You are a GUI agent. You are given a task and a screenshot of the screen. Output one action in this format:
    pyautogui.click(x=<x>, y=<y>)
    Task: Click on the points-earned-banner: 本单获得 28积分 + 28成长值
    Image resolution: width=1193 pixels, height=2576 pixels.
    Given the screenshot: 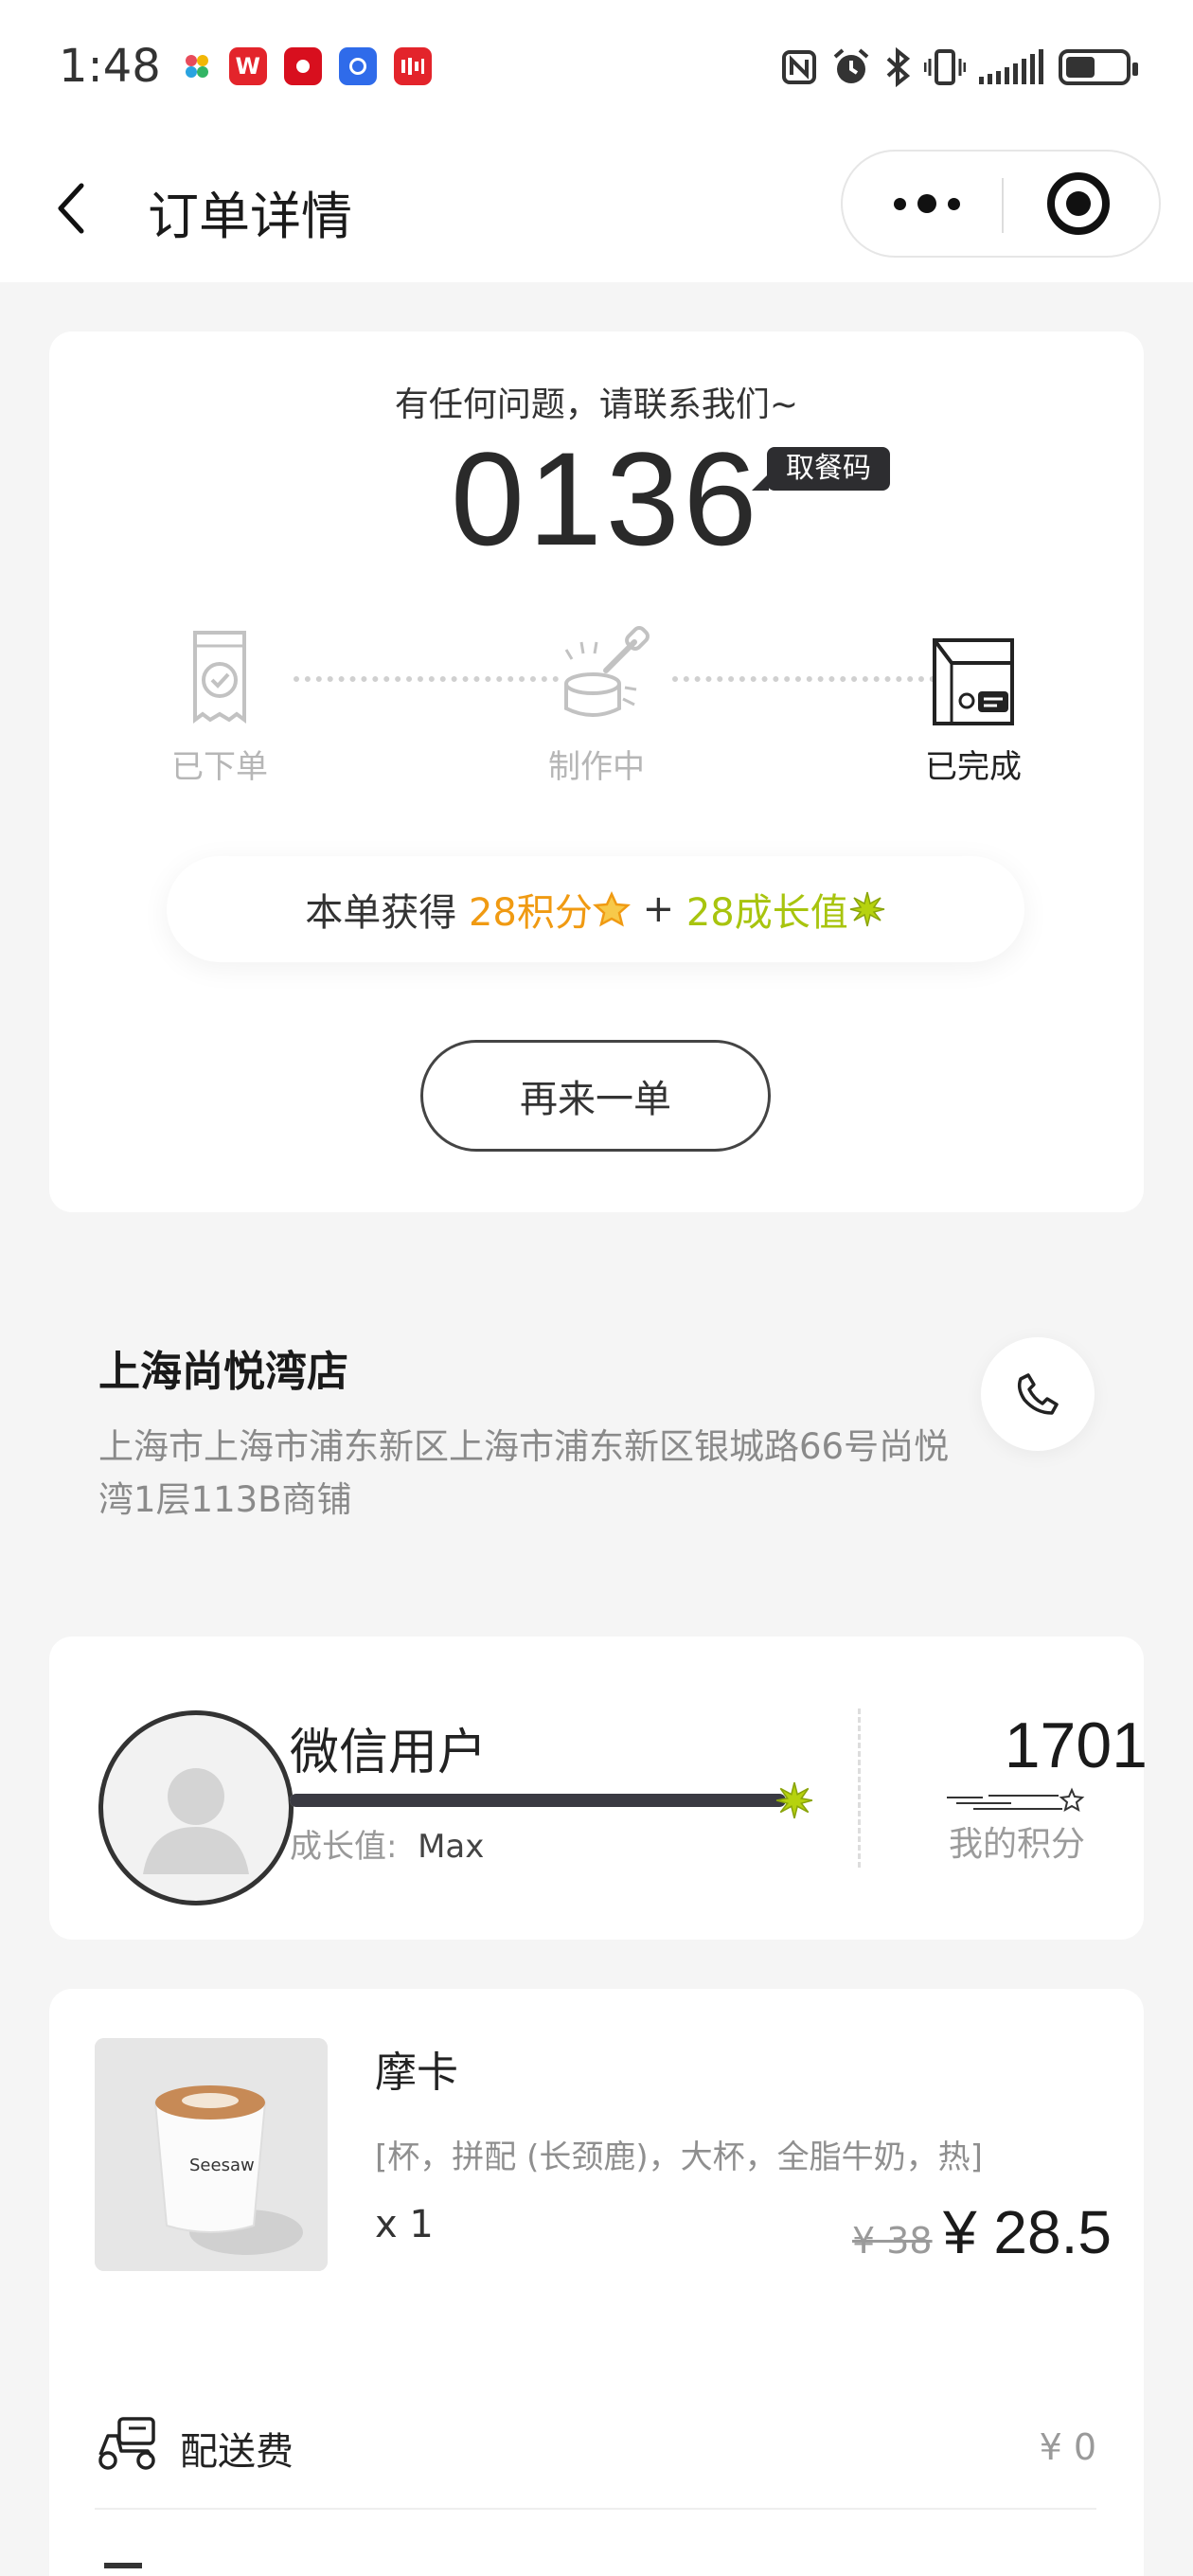 What is the action you would take?
    pyautogui.click(x=595, y=909)
    